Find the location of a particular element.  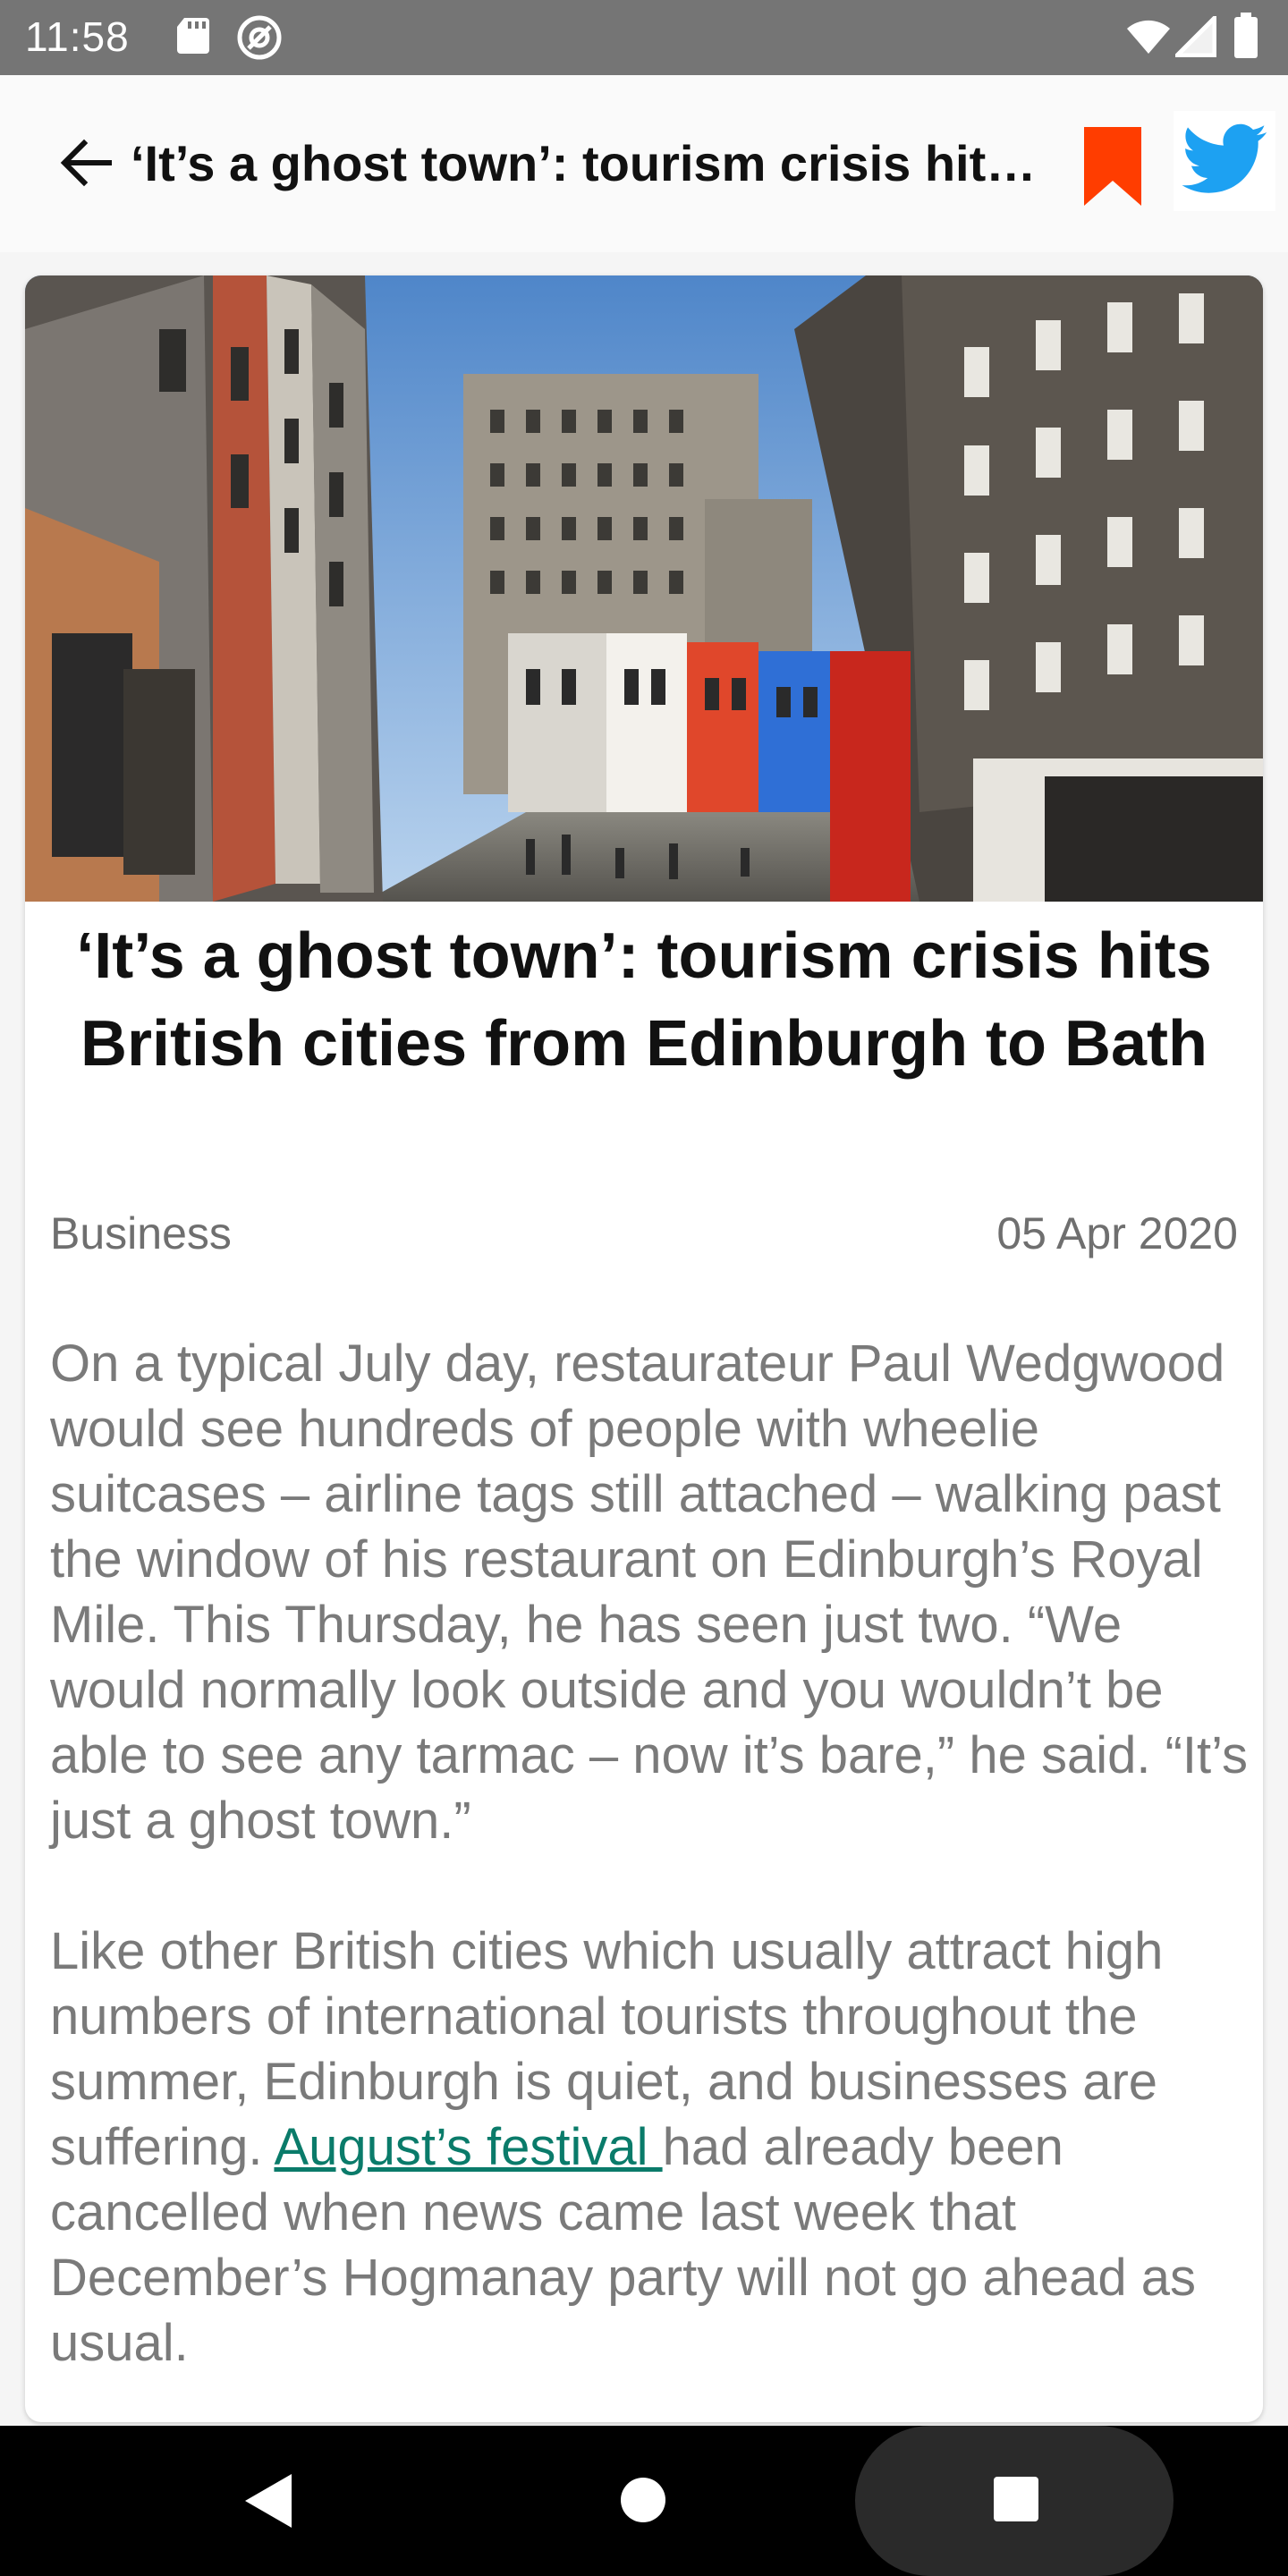

nav-recents-icon is located at coordinates (1016, 2499).